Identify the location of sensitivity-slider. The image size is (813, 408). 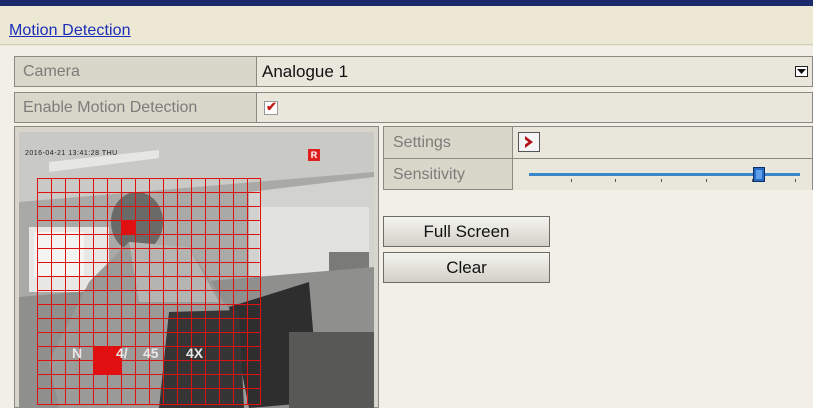
(662, 174).